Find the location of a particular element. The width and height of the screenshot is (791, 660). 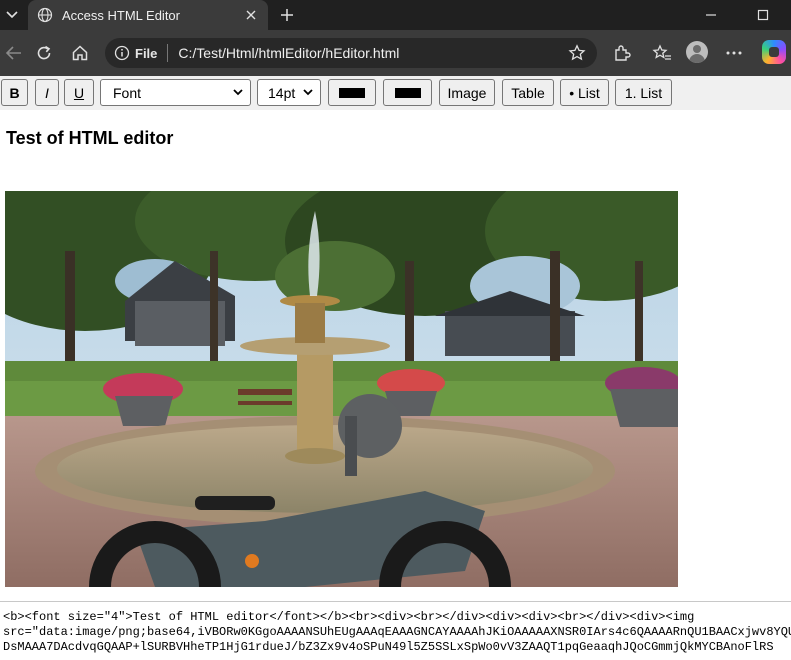

address-url: C:/Test/Html/htmlEditor/hEditor.html is located at coordinates (371, 53).